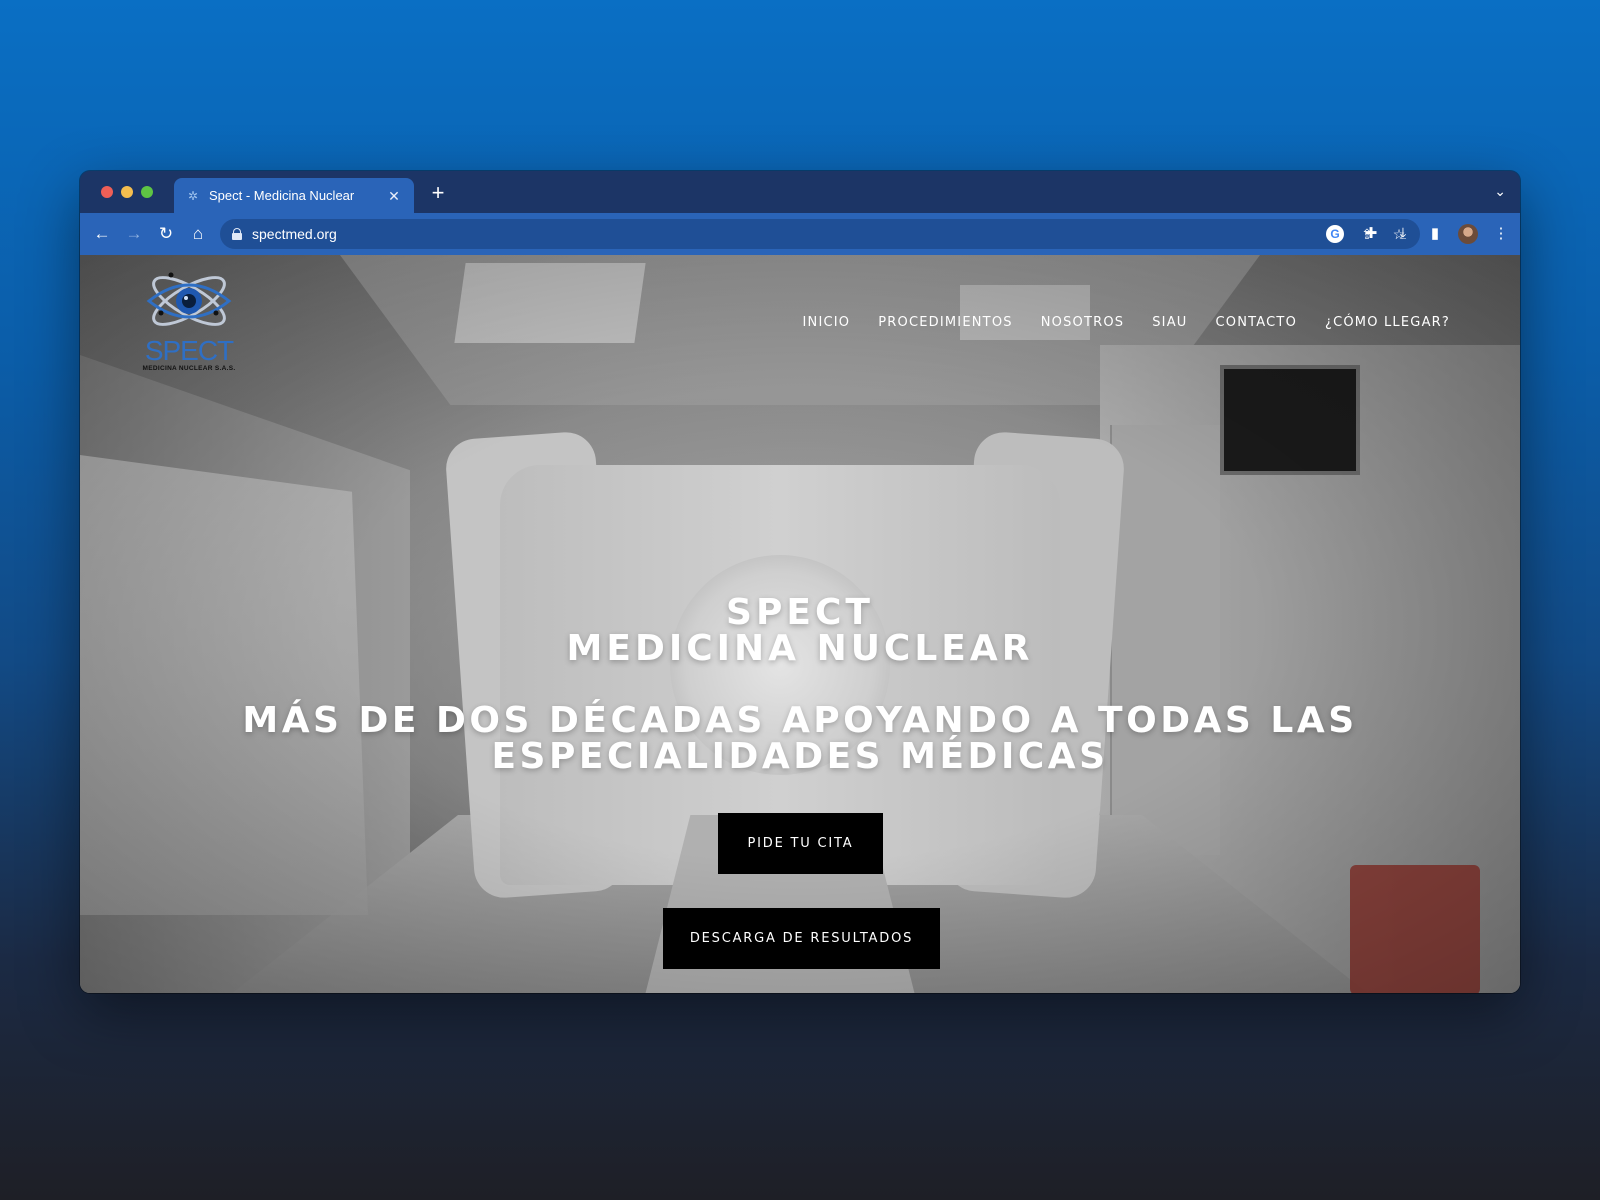 This screenshot has height=1200, width=1600. What do you see at coordinates (198, 234) in the screenshot?
I see `home-button: ⌂` at bounding box center [198, 234].